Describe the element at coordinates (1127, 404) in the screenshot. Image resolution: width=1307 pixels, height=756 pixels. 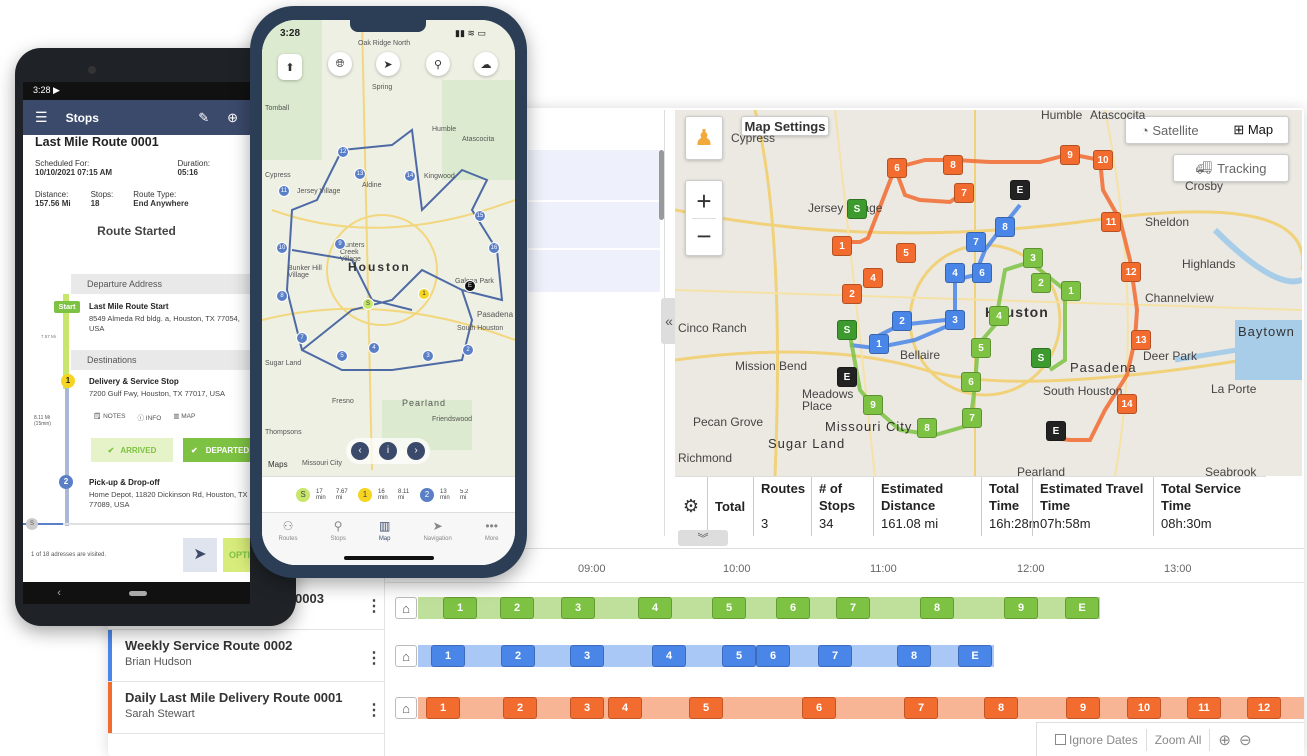
I see `map-stop-pin: 14` at that location.